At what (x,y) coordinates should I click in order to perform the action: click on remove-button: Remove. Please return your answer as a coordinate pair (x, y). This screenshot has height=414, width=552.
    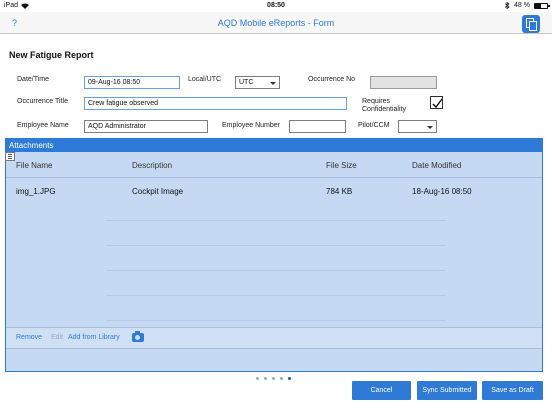
    Looking at the image, I should click on (29, 337).